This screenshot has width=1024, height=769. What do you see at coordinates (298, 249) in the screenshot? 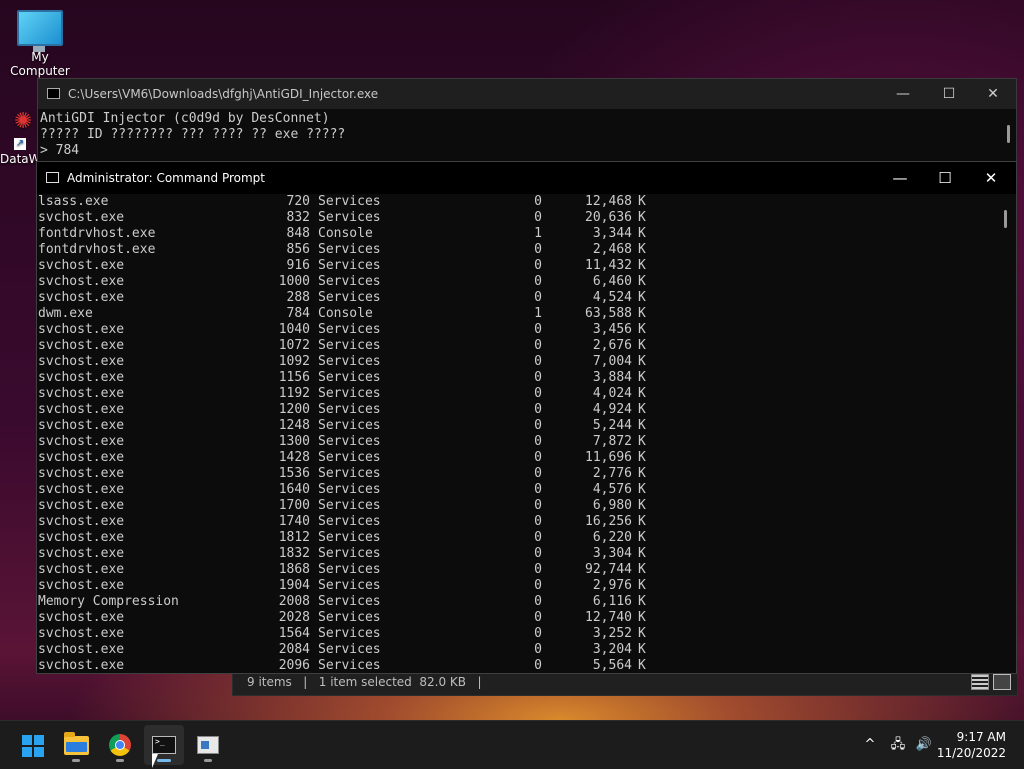
I see `process-pid: 856` at bounding box center [298, 249].